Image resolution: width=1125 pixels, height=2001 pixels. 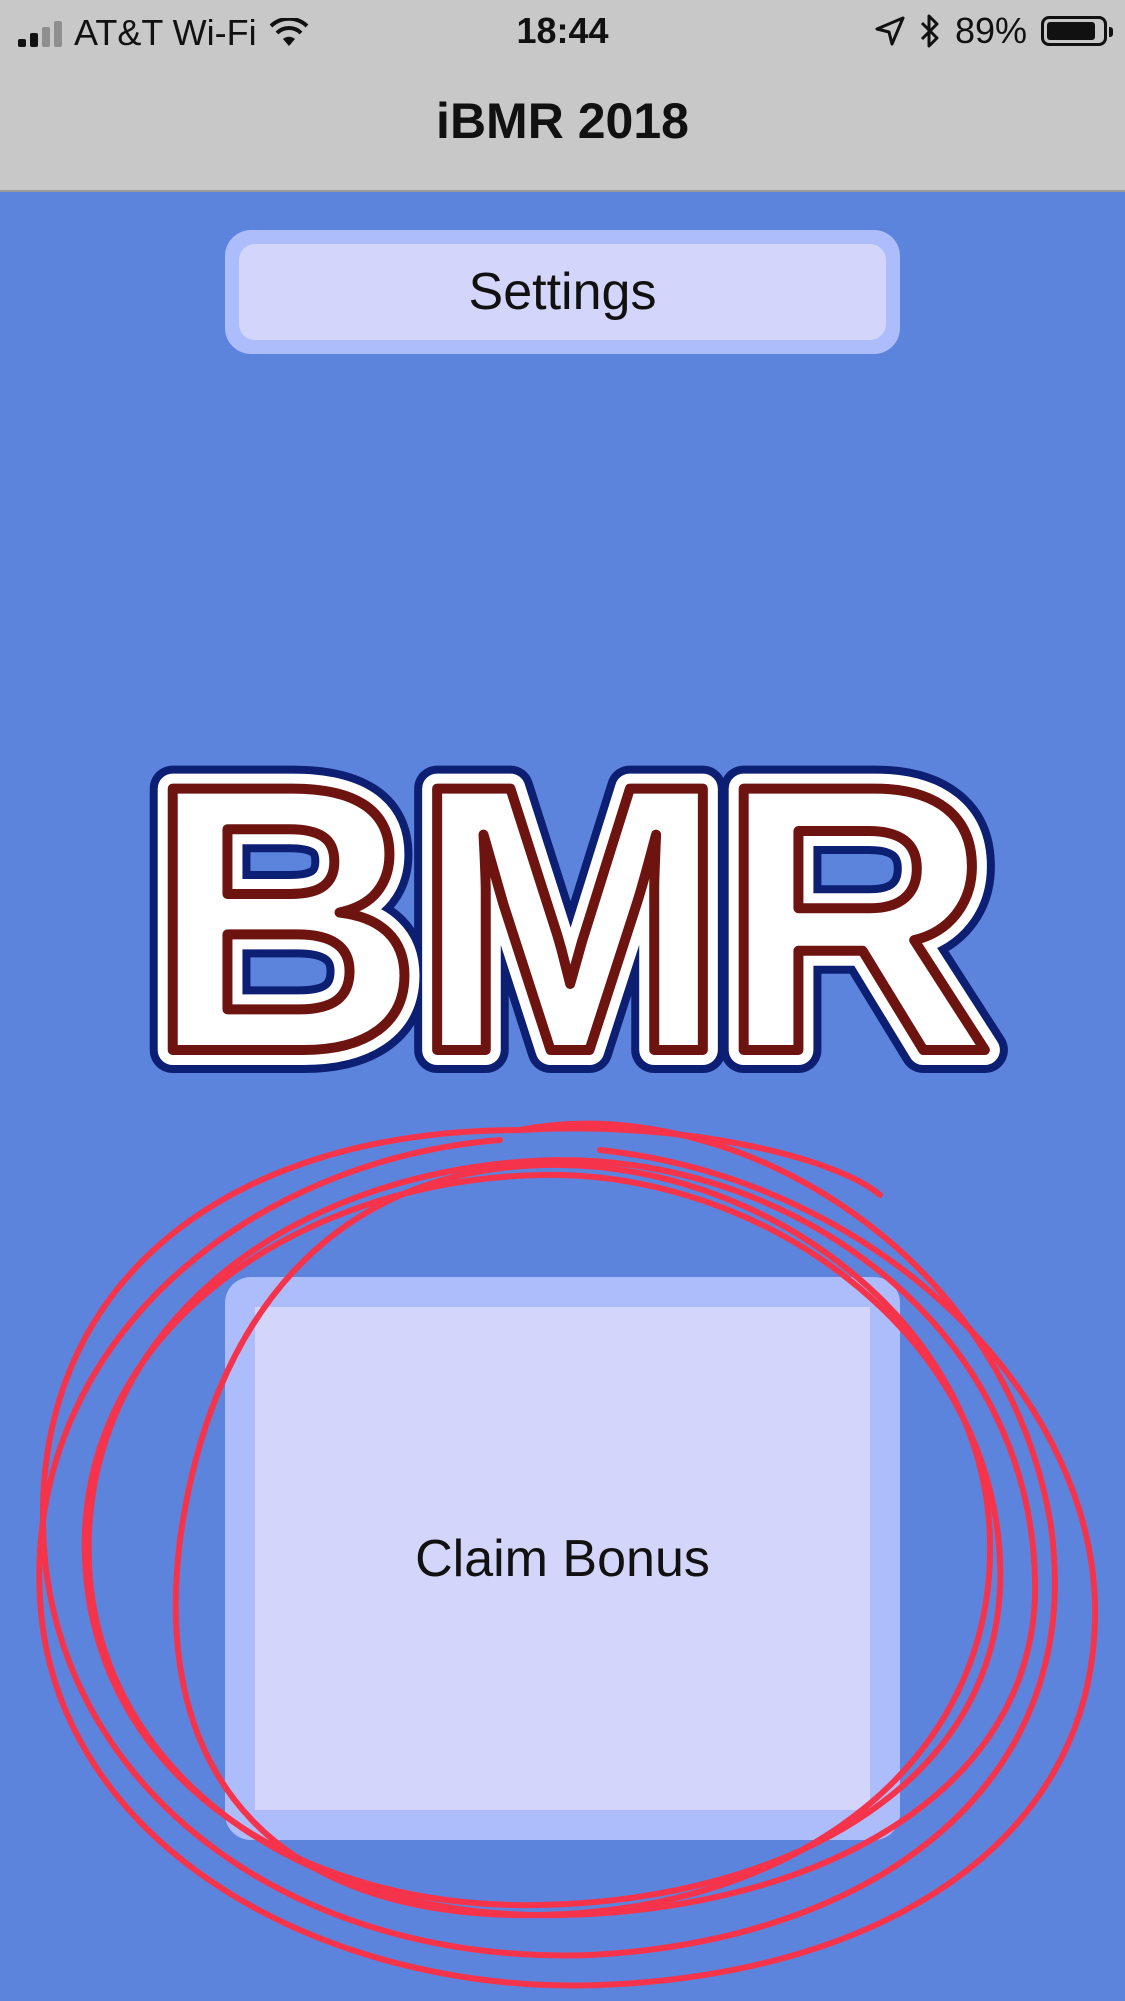 I want to click on bluetooth-icon, so click(x=929, y=31).